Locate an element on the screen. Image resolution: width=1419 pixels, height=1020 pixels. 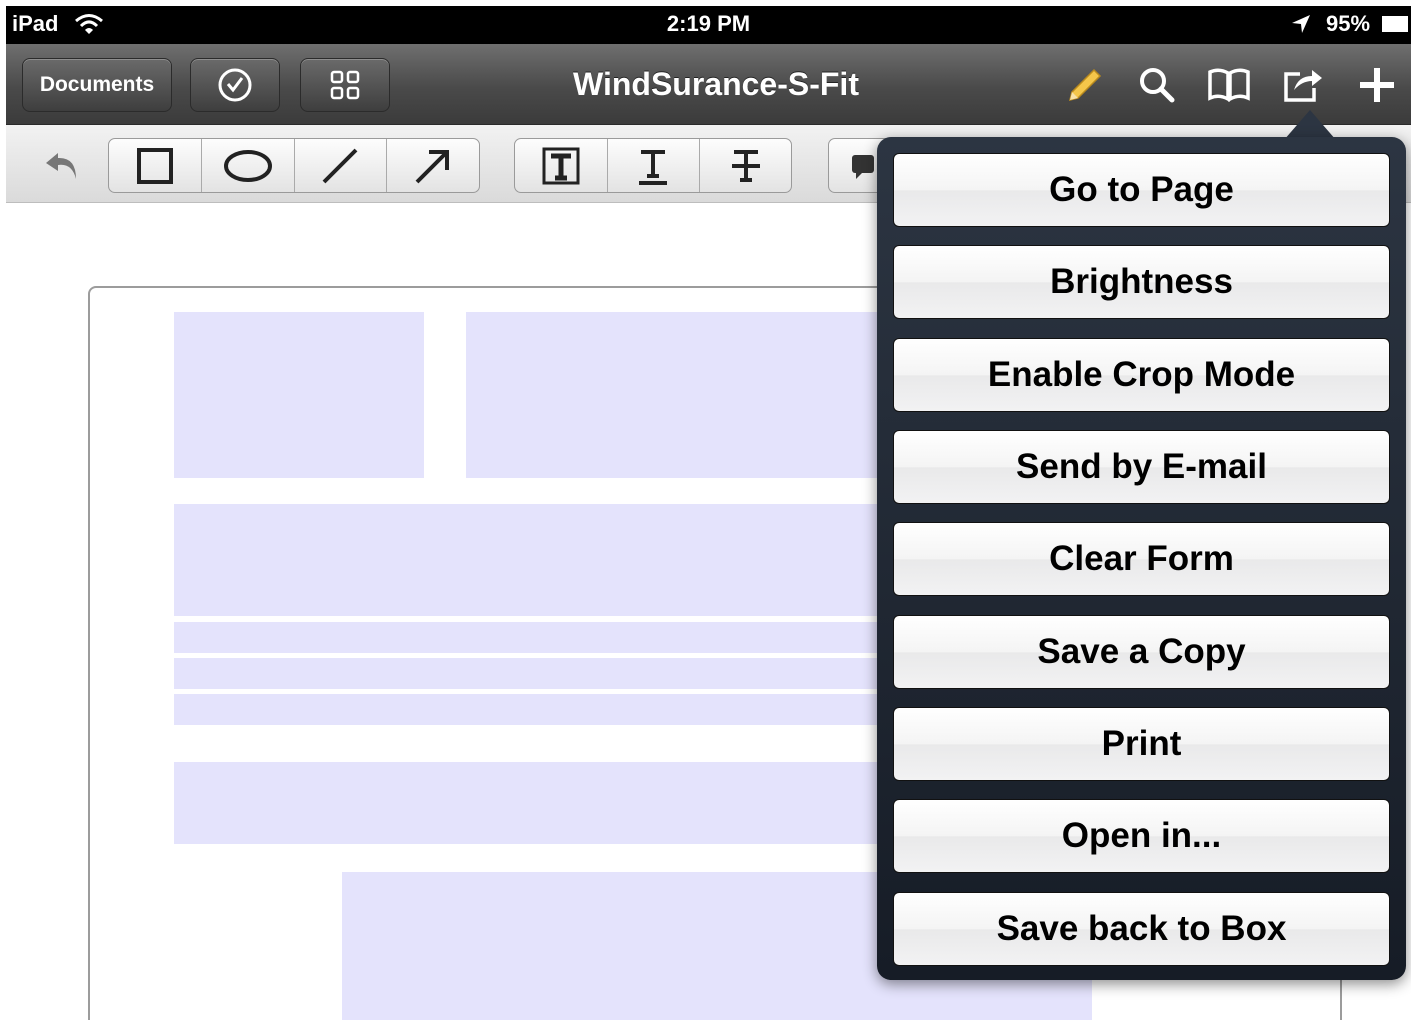
text-box-icon is located at coordinates (561, 165).